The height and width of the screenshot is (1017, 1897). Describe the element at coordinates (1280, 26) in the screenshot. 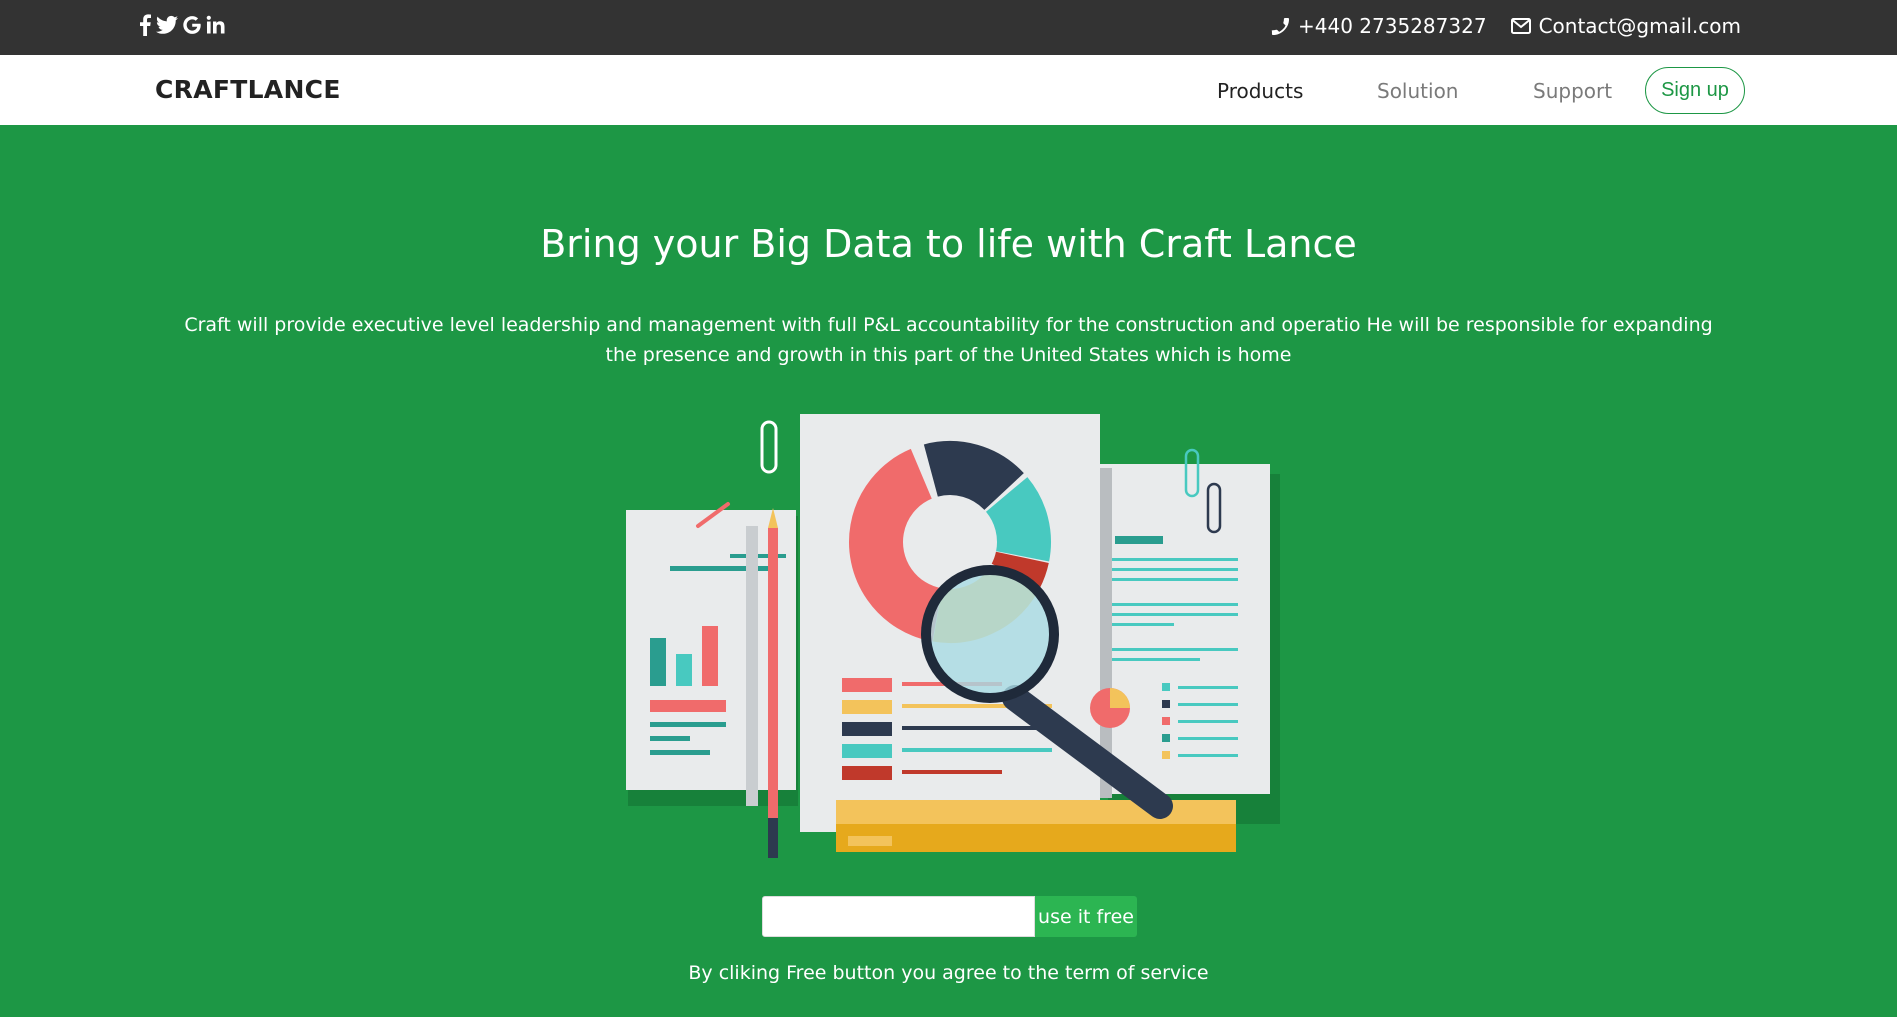

I see `phone-icon` at that location.